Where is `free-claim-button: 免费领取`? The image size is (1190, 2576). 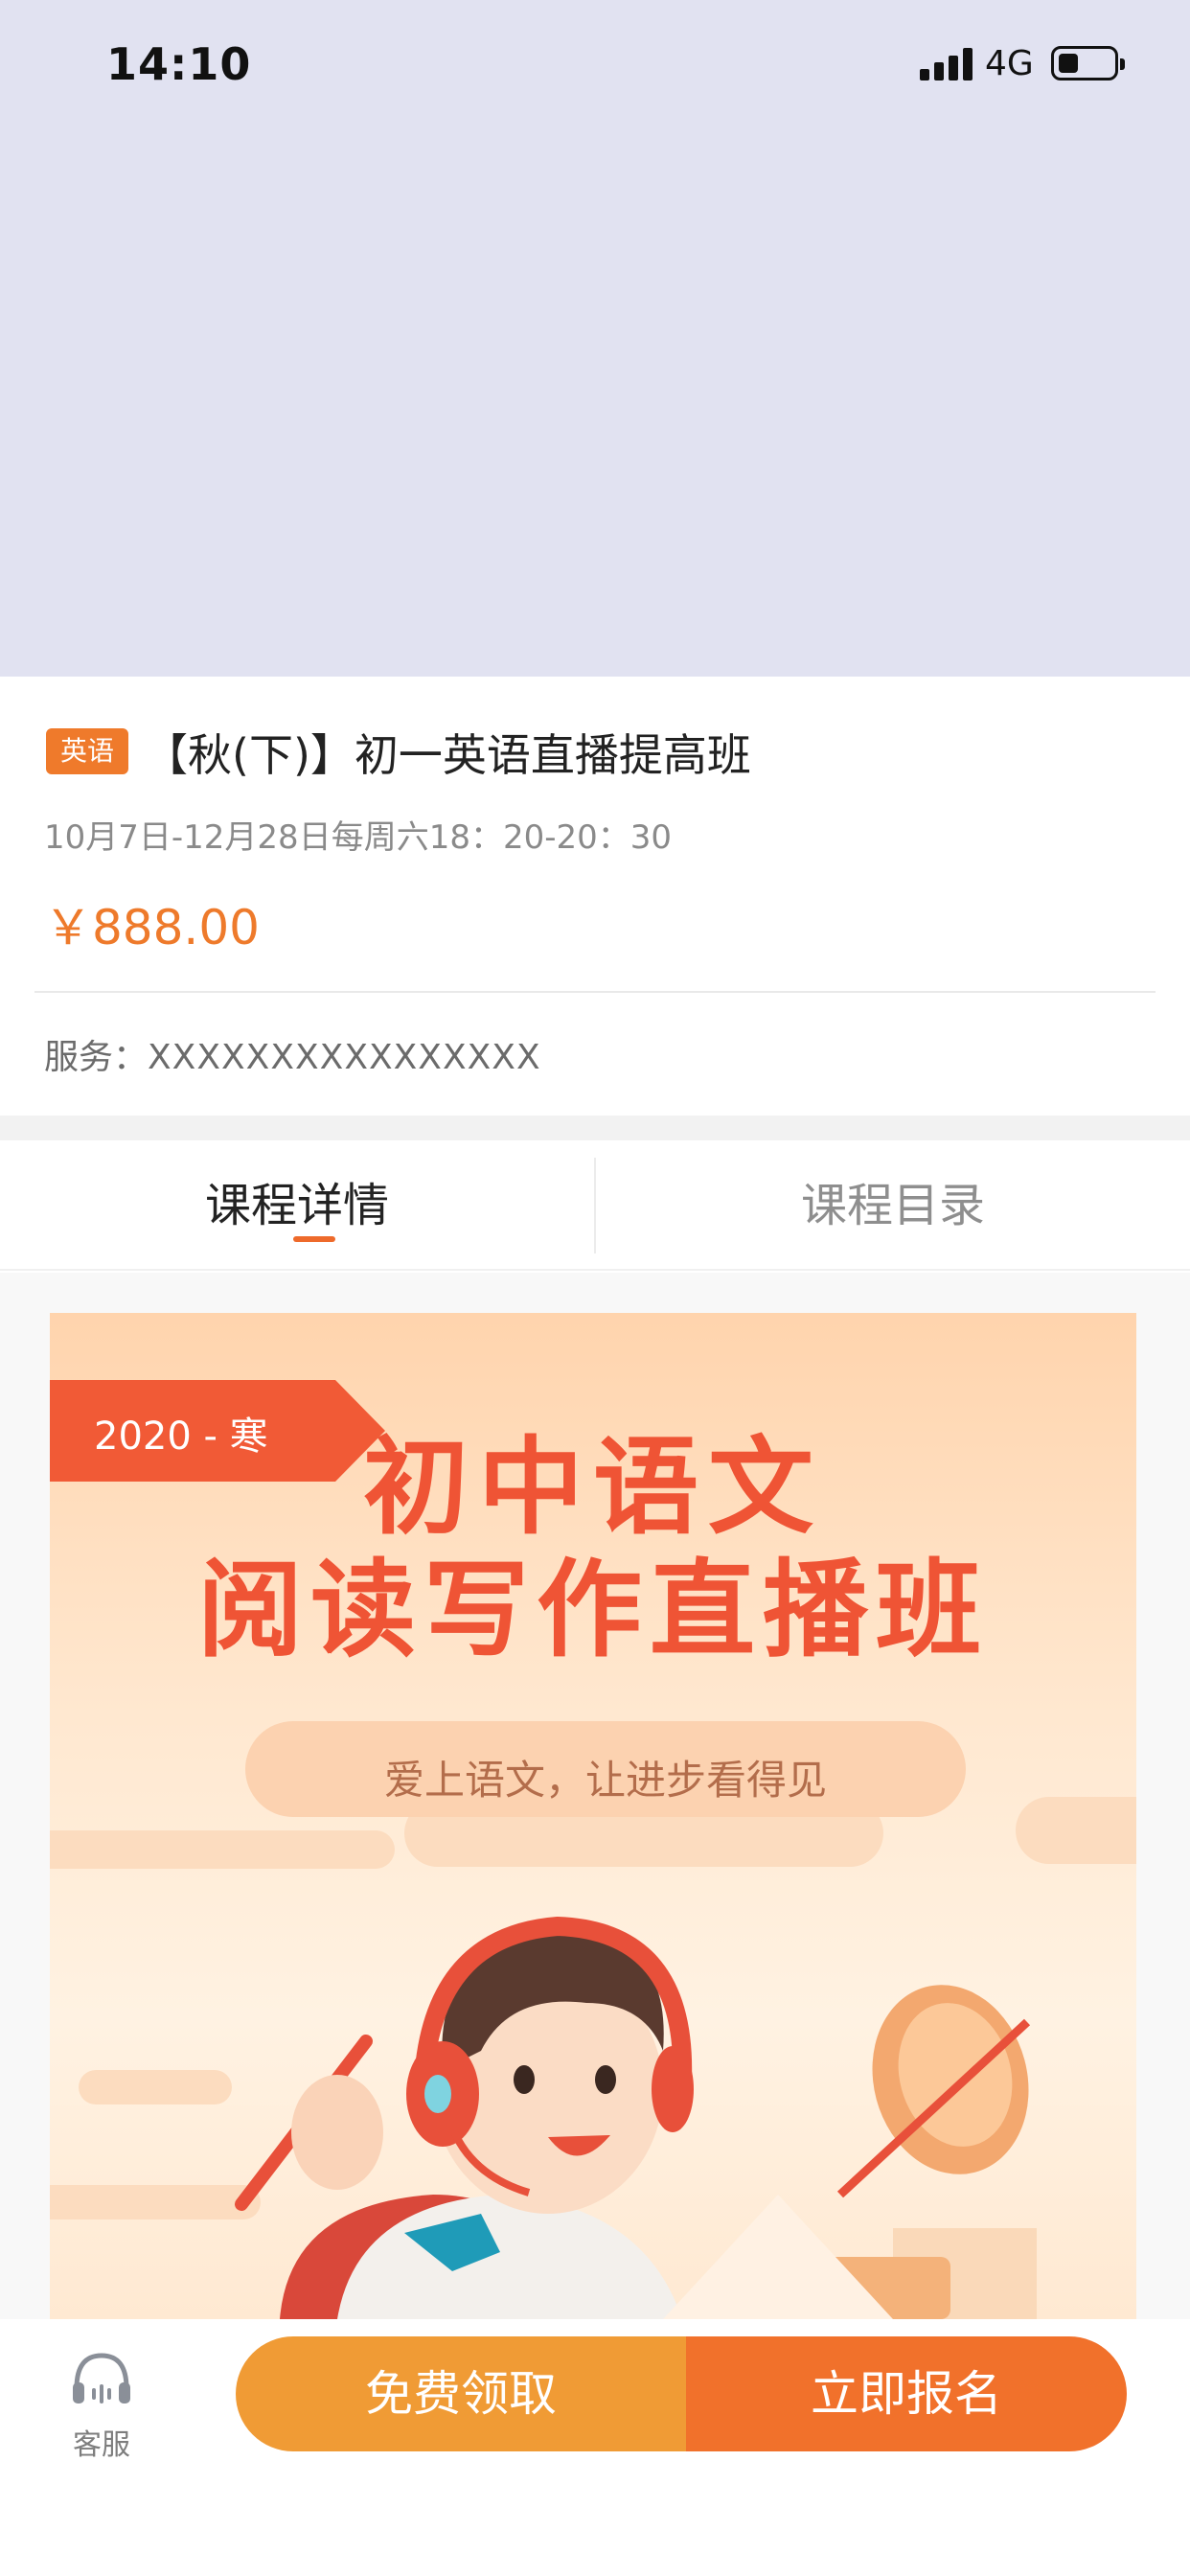 free-claim-button: 免费领取 is located at coordinates (461, 2393).